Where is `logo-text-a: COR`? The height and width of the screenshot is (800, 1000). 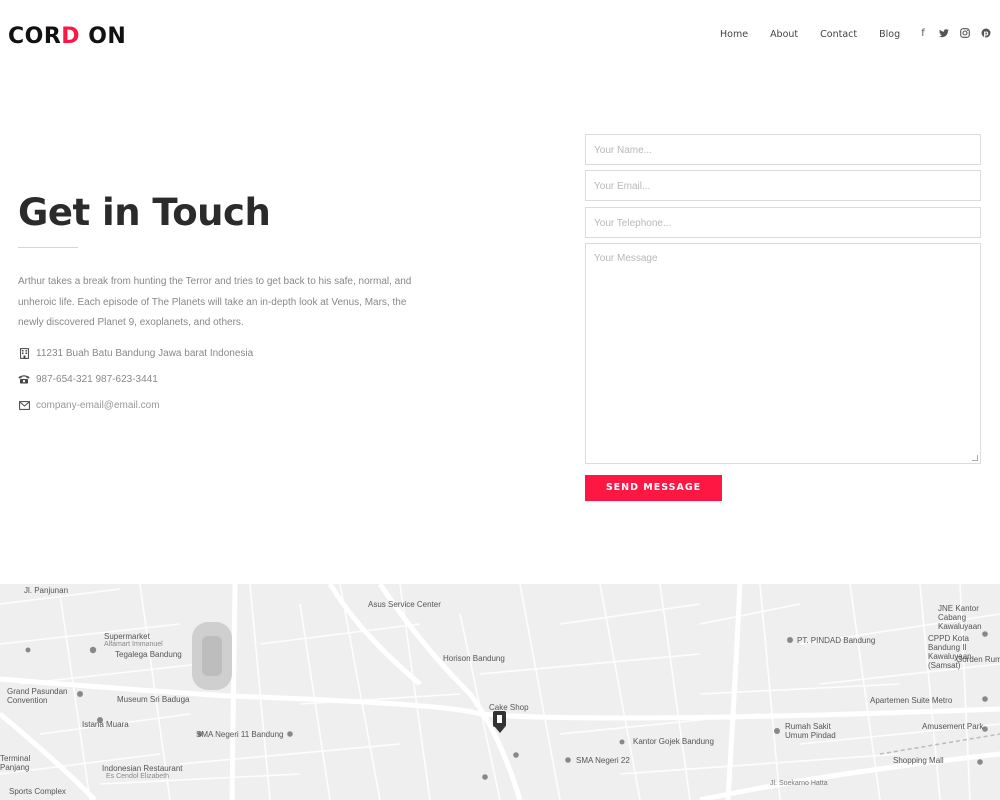
logo-text-a: COR is located at coordinates (35, 36).